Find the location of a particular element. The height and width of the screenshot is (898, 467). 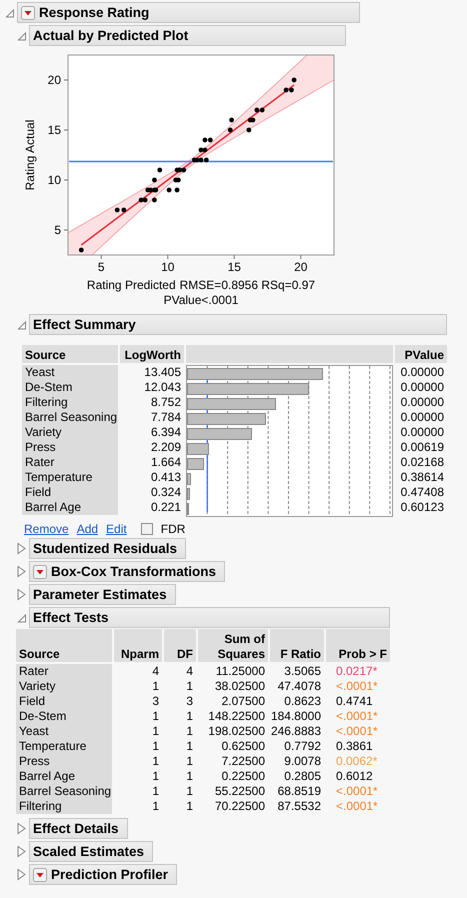

table-cell-text: 47.4078 is located at coordinates (299, 686).